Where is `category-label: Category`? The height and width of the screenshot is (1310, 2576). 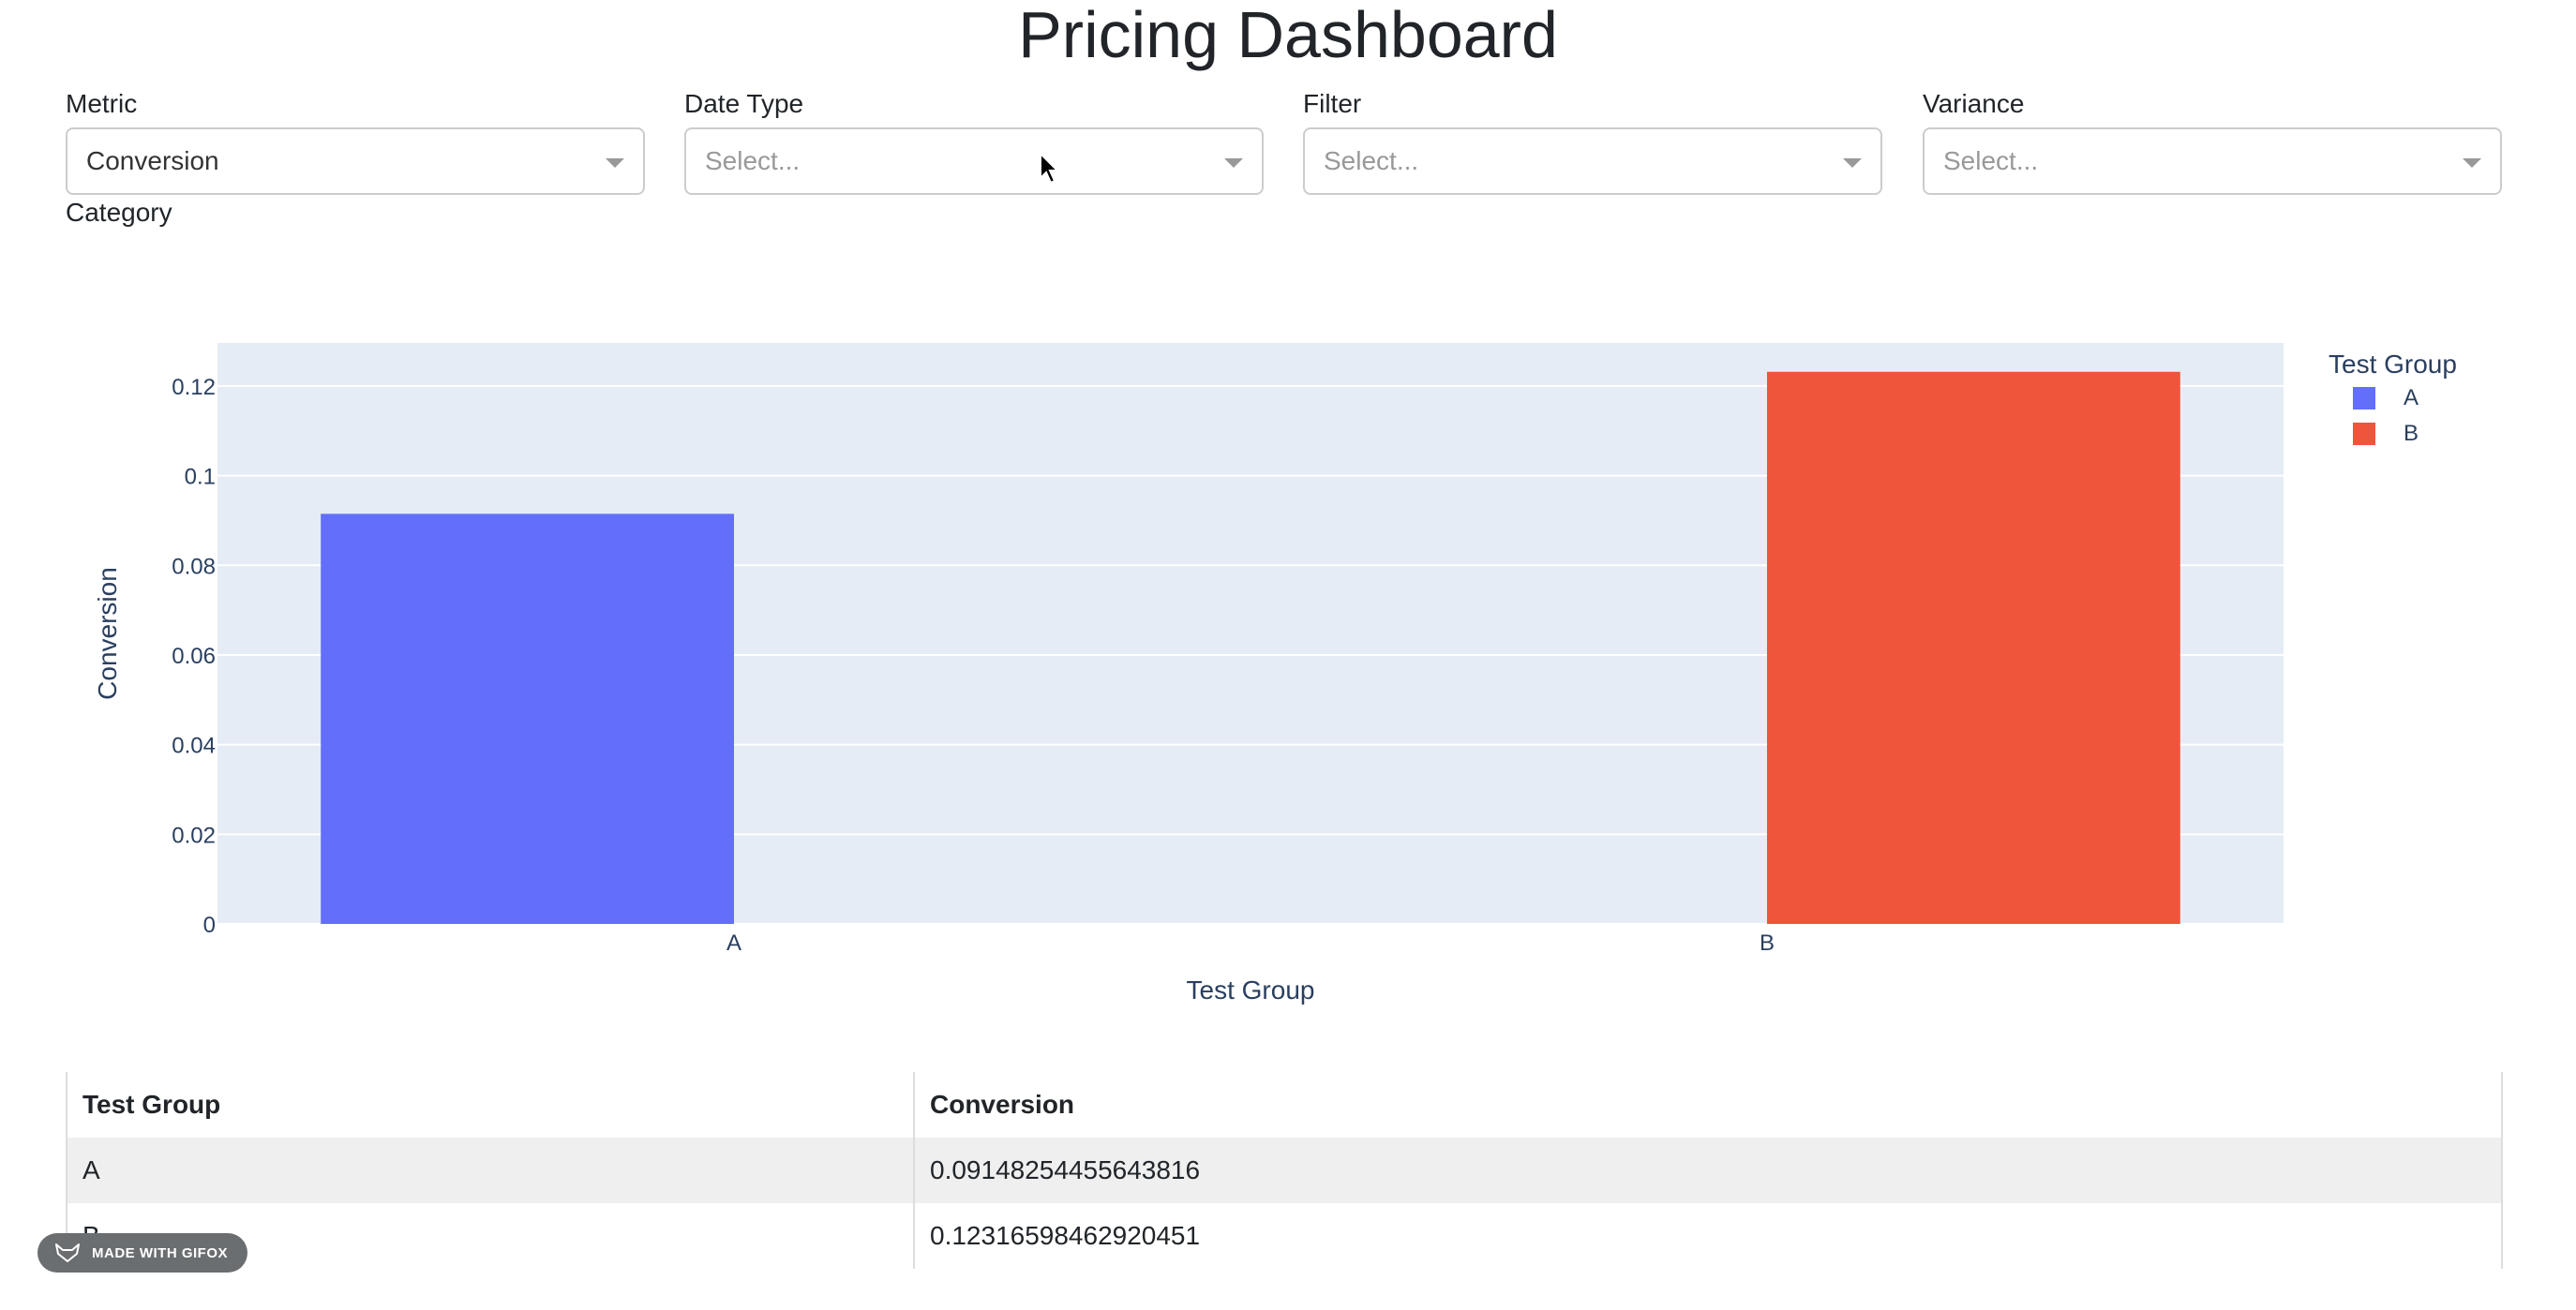
category-label: Category is located at coordinates (119, 212).